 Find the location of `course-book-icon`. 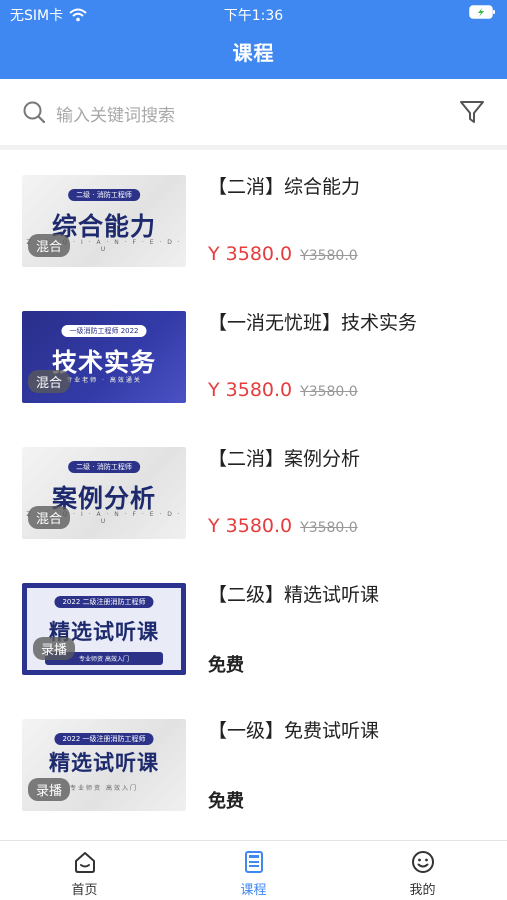

course-book-icon is located at coordinates (253, 862).